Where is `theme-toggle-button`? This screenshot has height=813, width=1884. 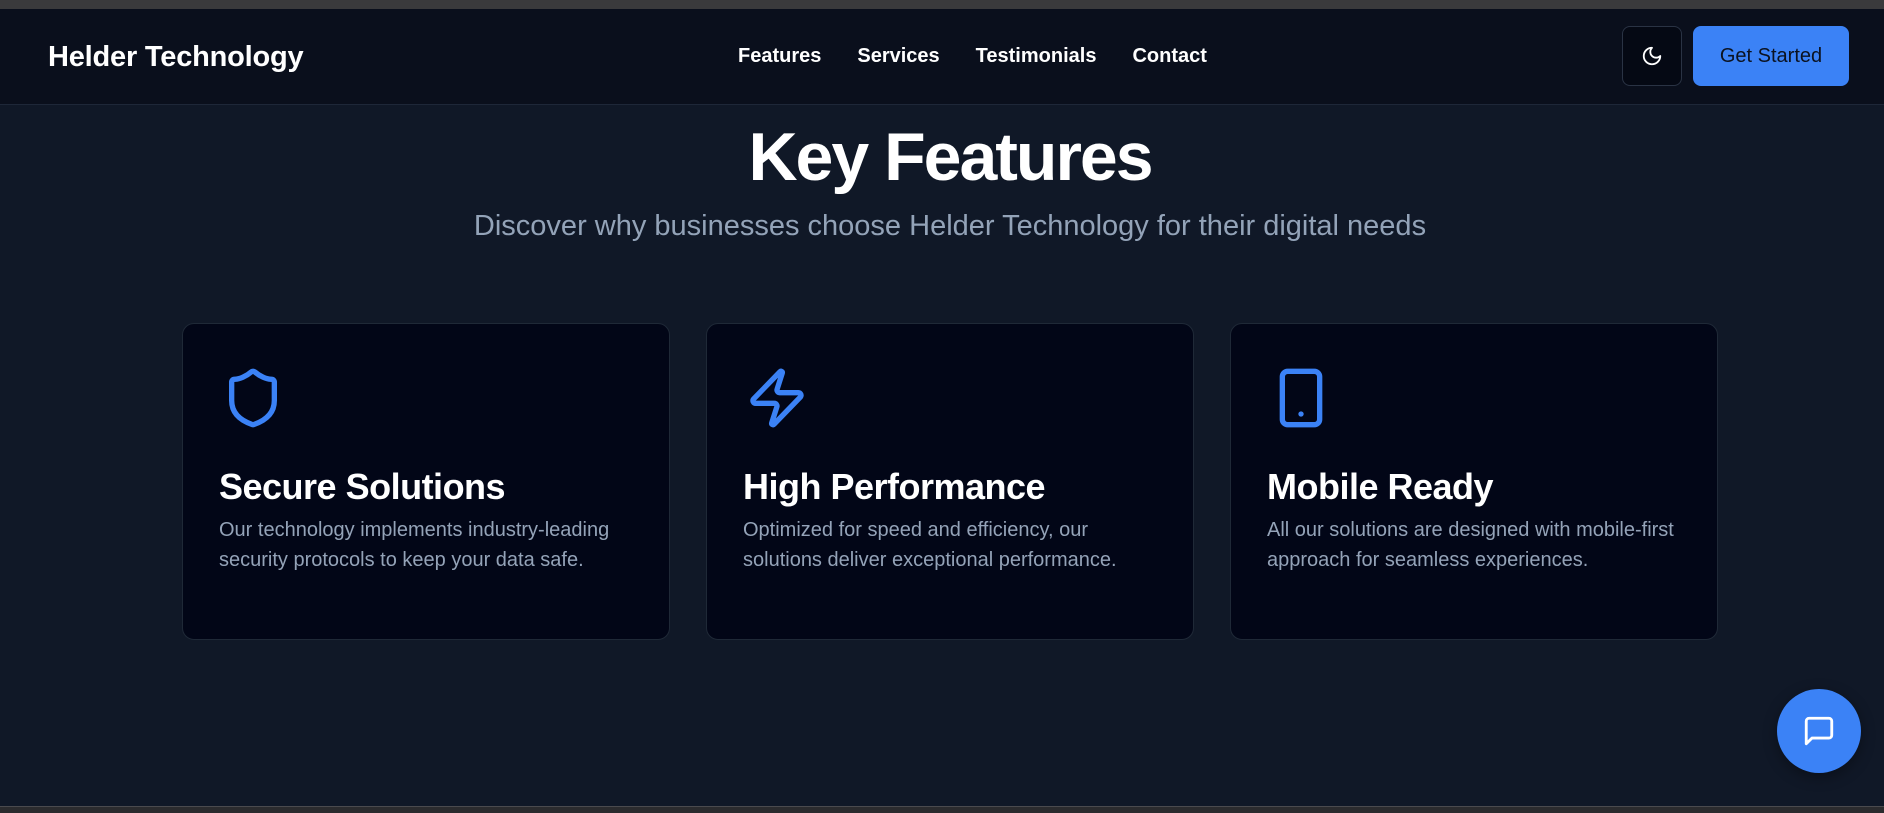
theme-toggle-button is located at coordinates (1652, 56).